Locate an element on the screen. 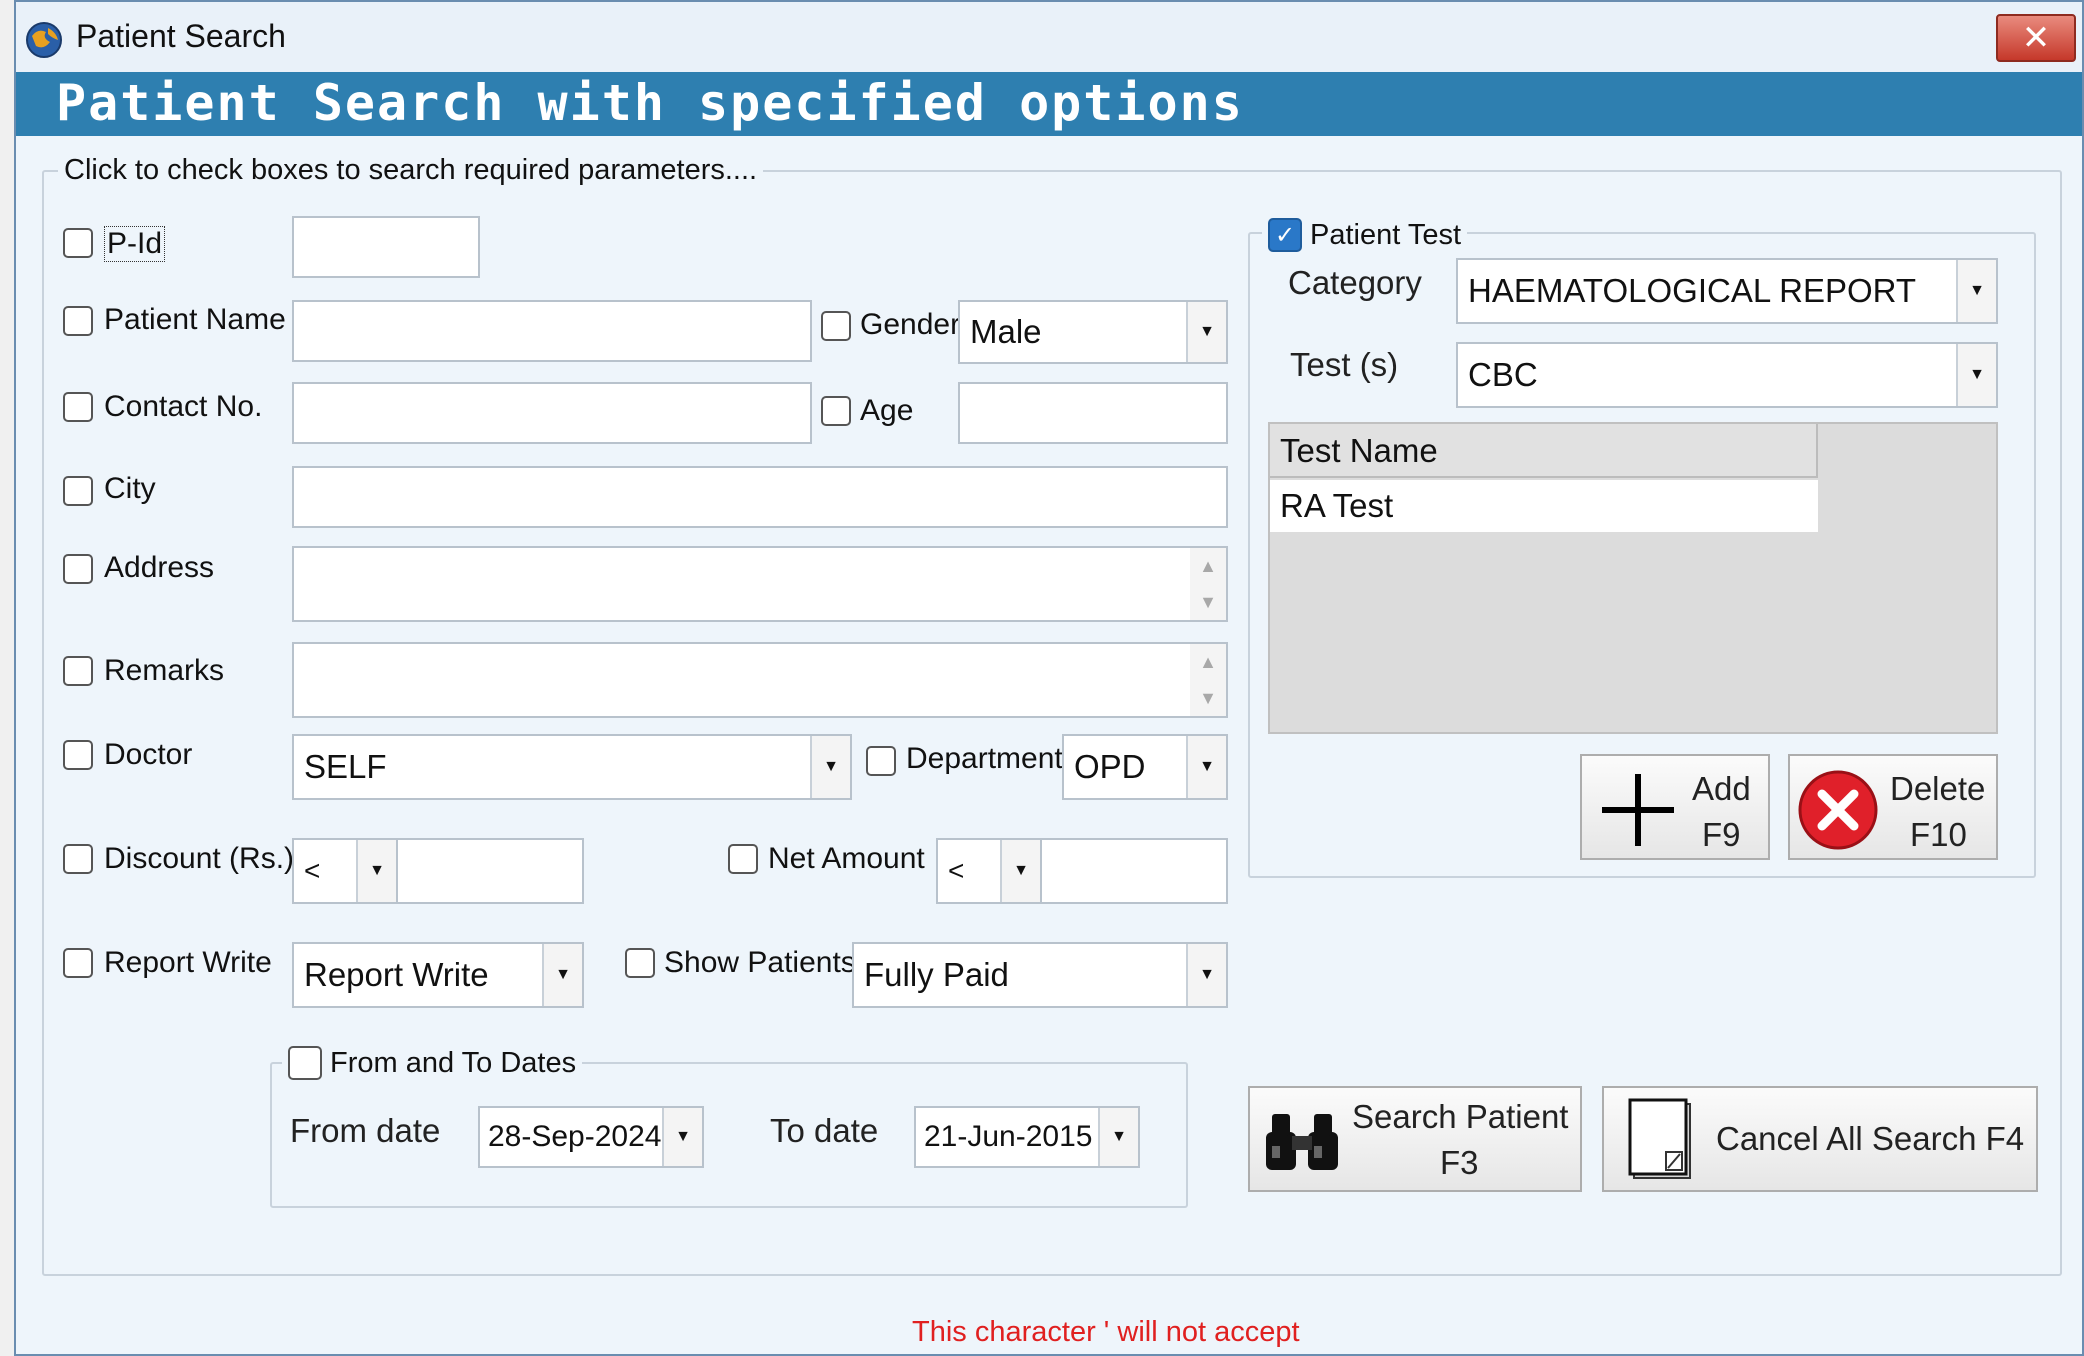  discount-checkbox is located at coordinates (78, 859).